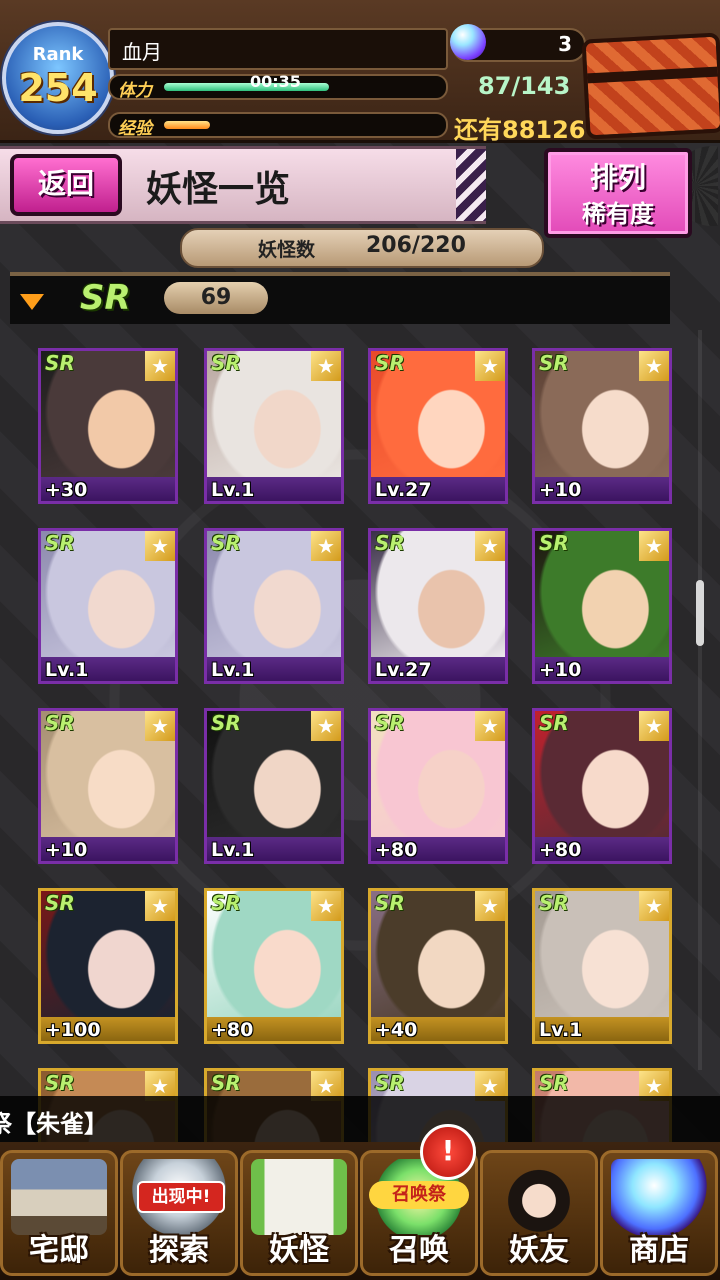 This screenshot has height=1280, width=720. Describe the element at coordinates (54, 1124) in the screenshot. I see `ticker-text: 祭【朱雀】` at that location.